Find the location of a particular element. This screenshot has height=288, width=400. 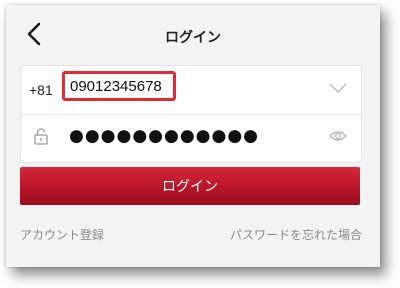

login-button: ログイン is located at coordinates (190, 186).